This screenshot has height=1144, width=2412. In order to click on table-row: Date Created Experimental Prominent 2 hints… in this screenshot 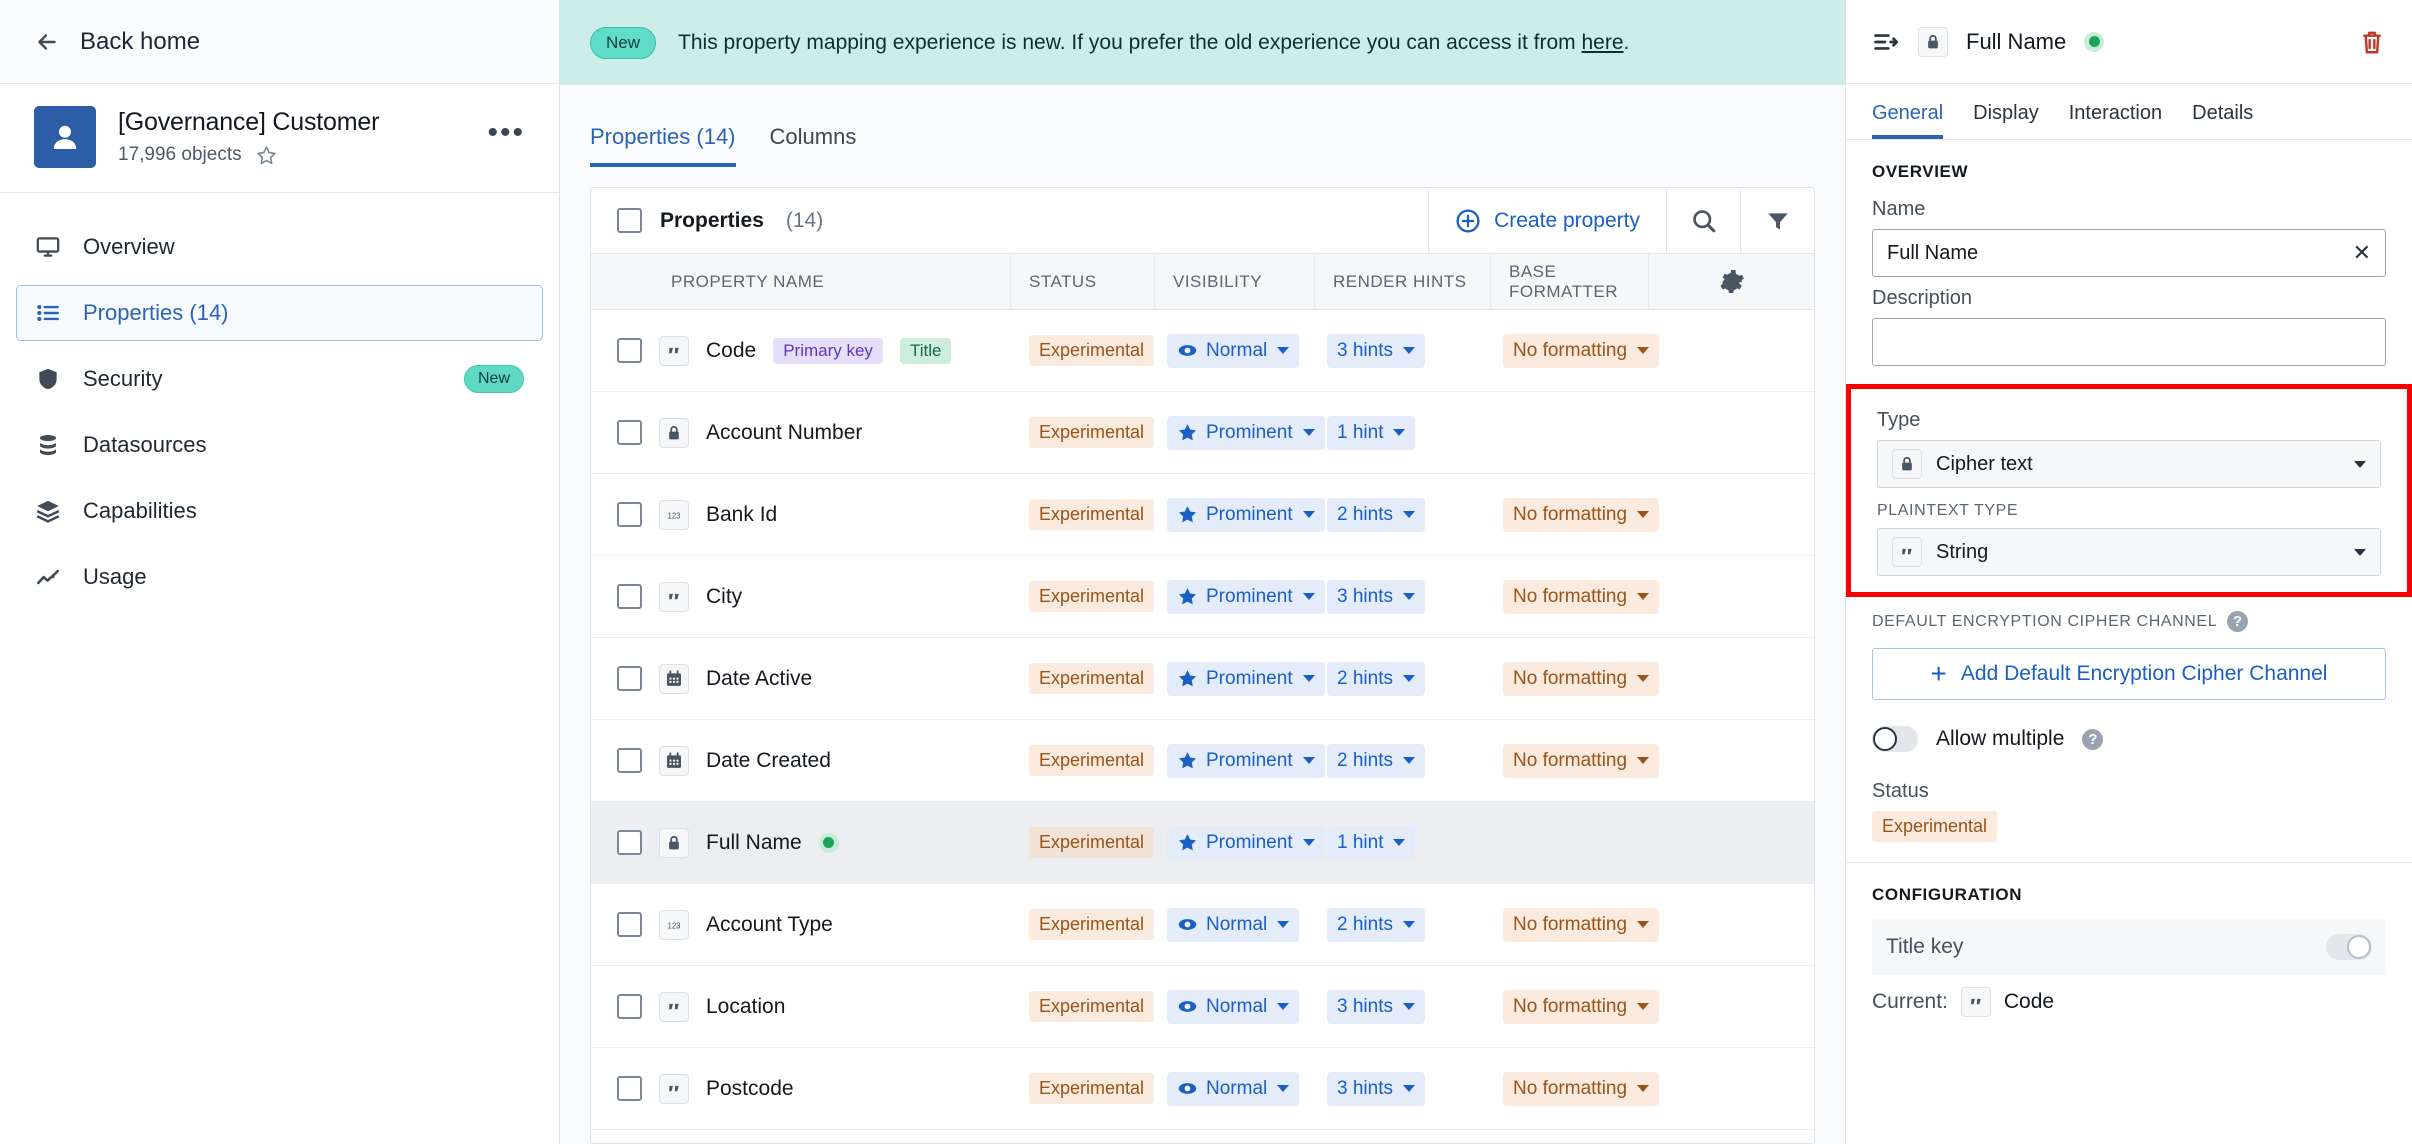, I will do `click(1202, 761)`.